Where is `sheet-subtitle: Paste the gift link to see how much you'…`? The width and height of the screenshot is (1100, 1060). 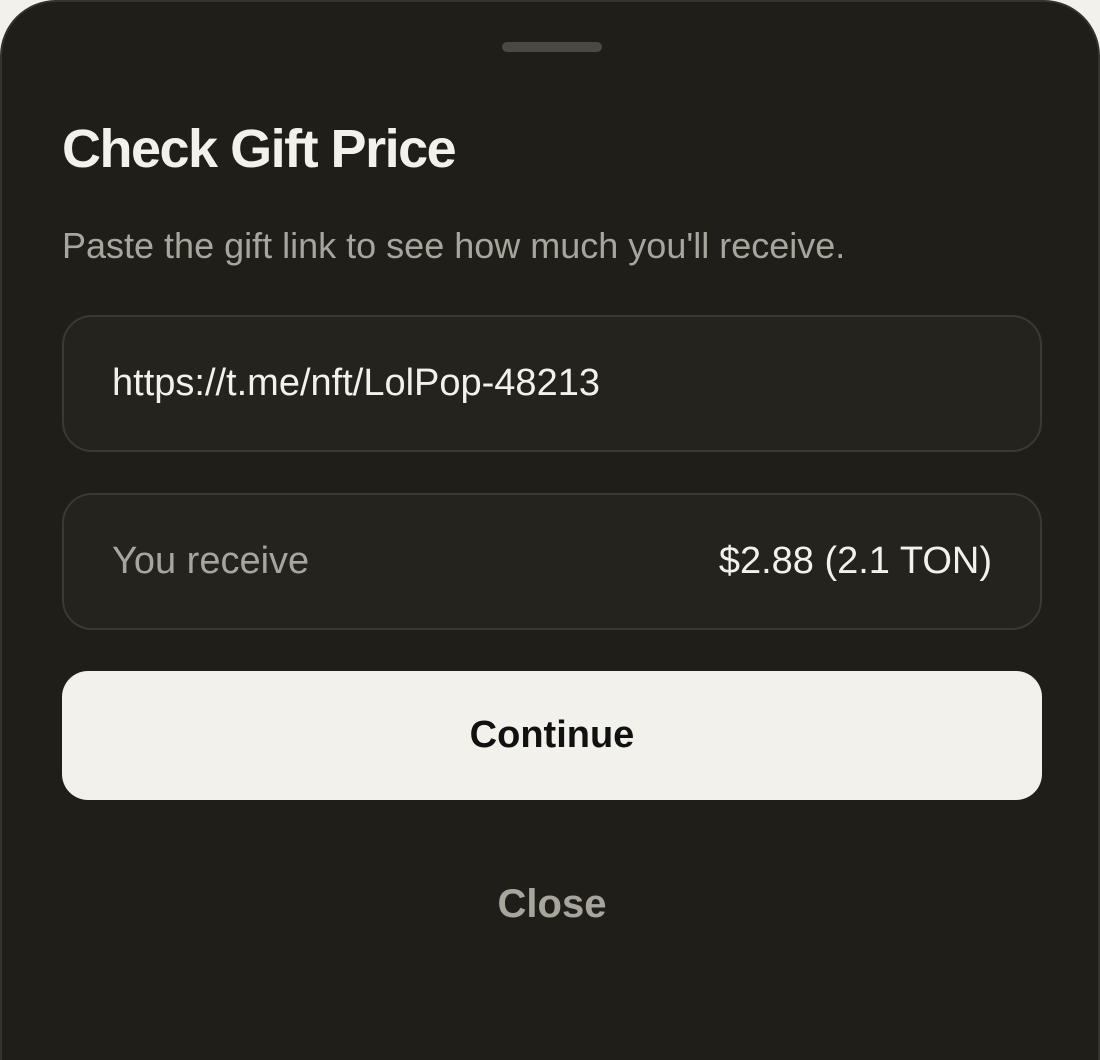
sheet-subtitle: Paste the gift link to see how much you'… is located at coordinates (454, 245).